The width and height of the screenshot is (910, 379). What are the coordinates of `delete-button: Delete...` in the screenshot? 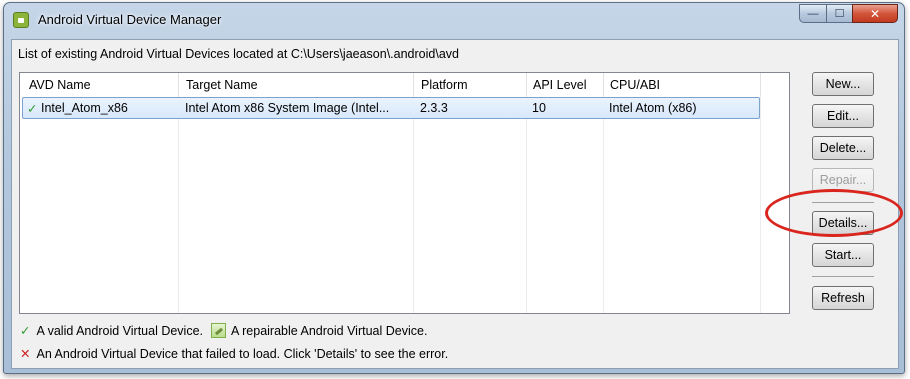 It's located at (843, 148).